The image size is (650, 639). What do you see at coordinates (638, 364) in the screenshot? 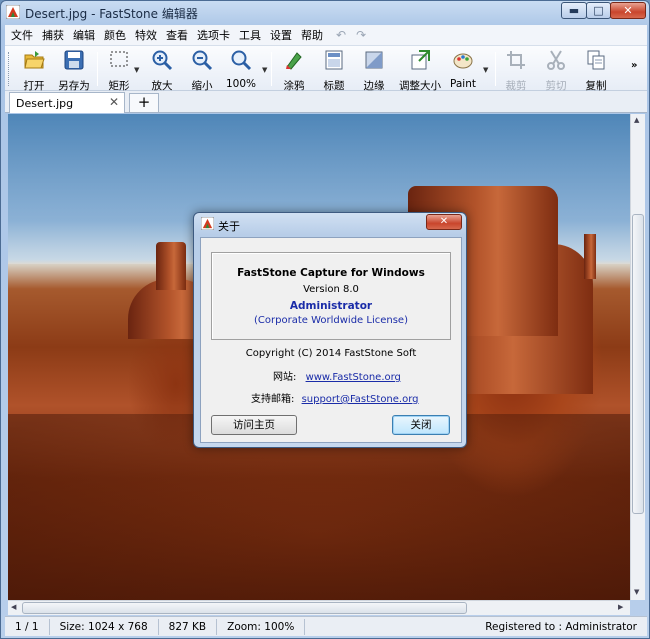
I see `vertical-scroll-thumb` at bounding box center [638, 364].